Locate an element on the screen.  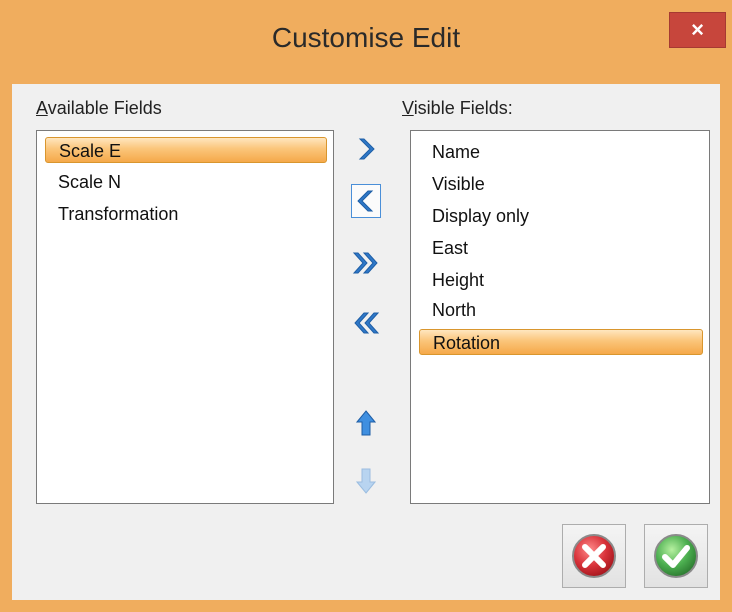
list-item-transformation: Transformation is located at coordinates (186, 214).